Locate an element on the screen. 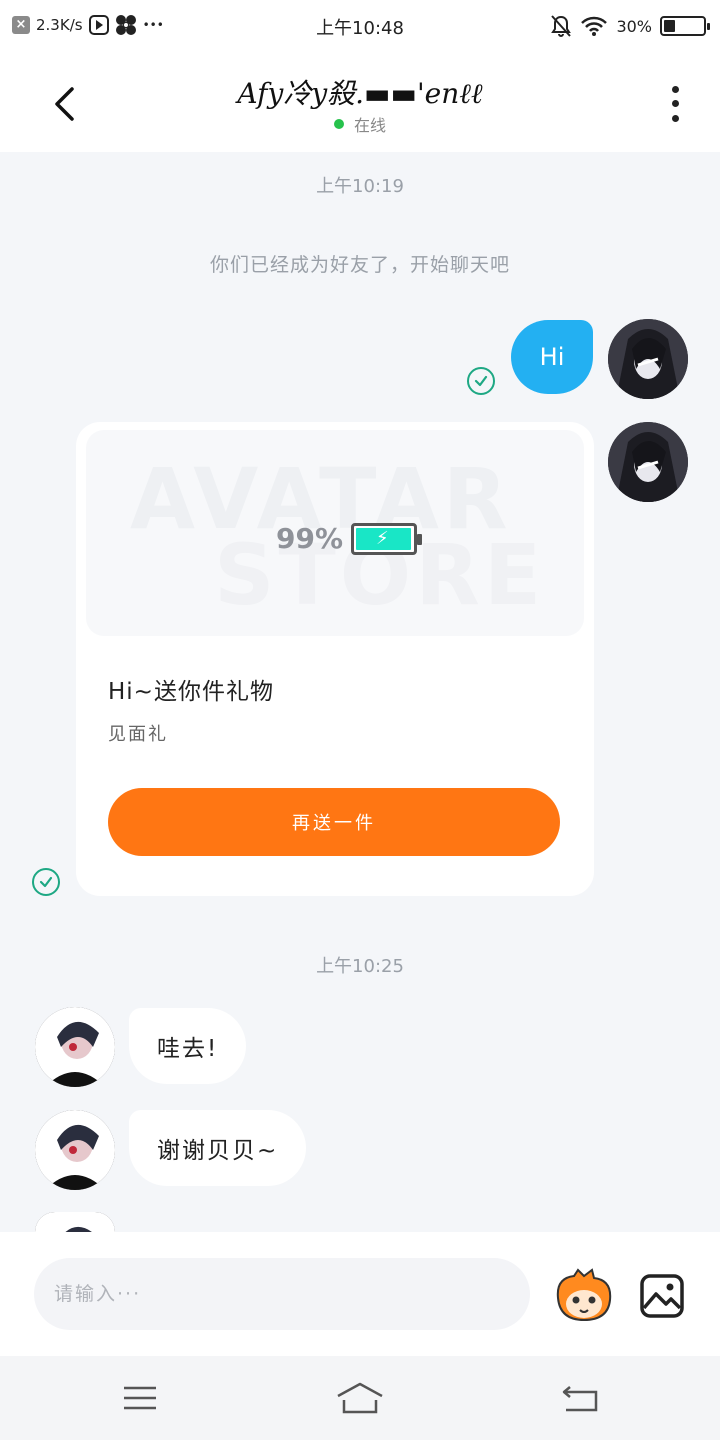 The width and height of the screenshot is (720, 1440). battery-icon is located at coordinates (685, 26).